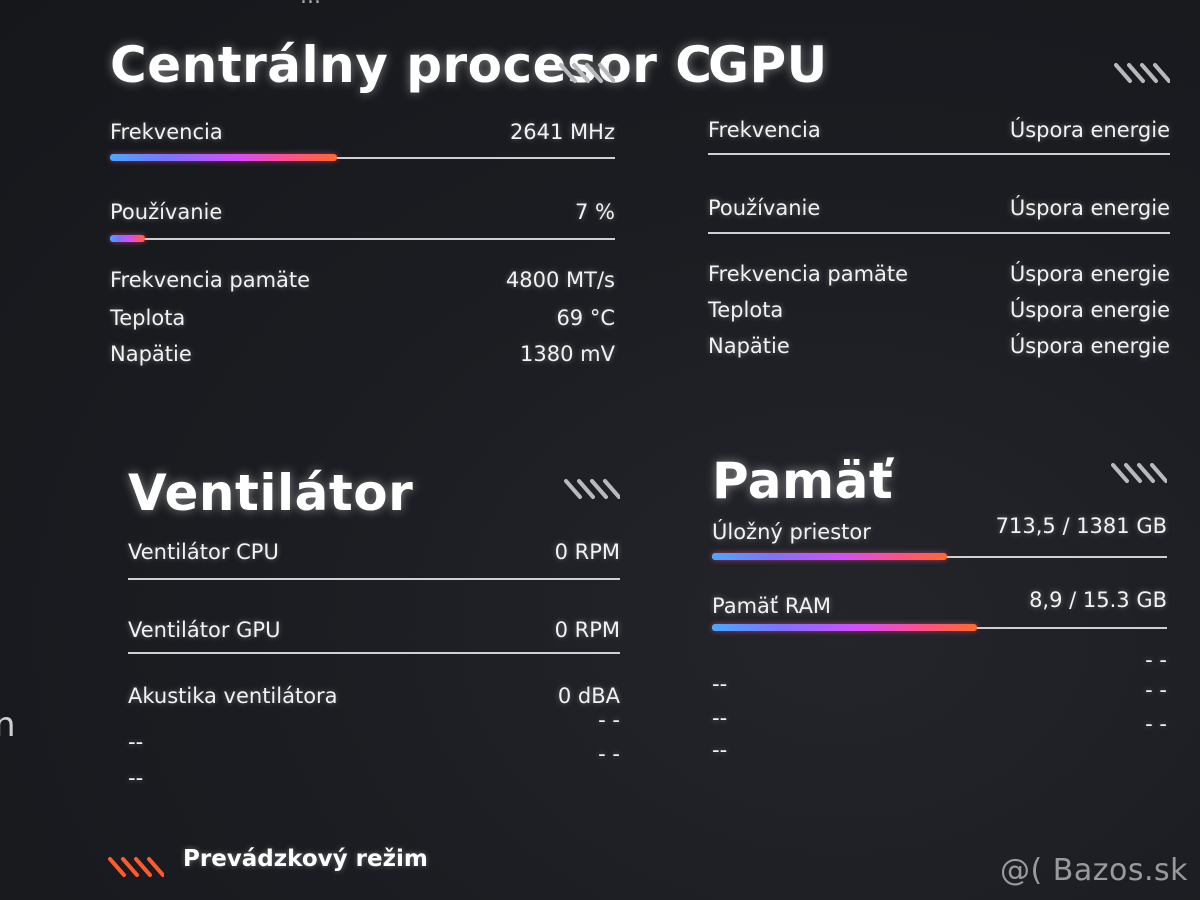 This screenshot has width=1200, height=900. Describe the element at coordinates (374, 633) in the screenshot. I see `fan-gpu-row: Ventilátor GPU 0 RPM` at that location.